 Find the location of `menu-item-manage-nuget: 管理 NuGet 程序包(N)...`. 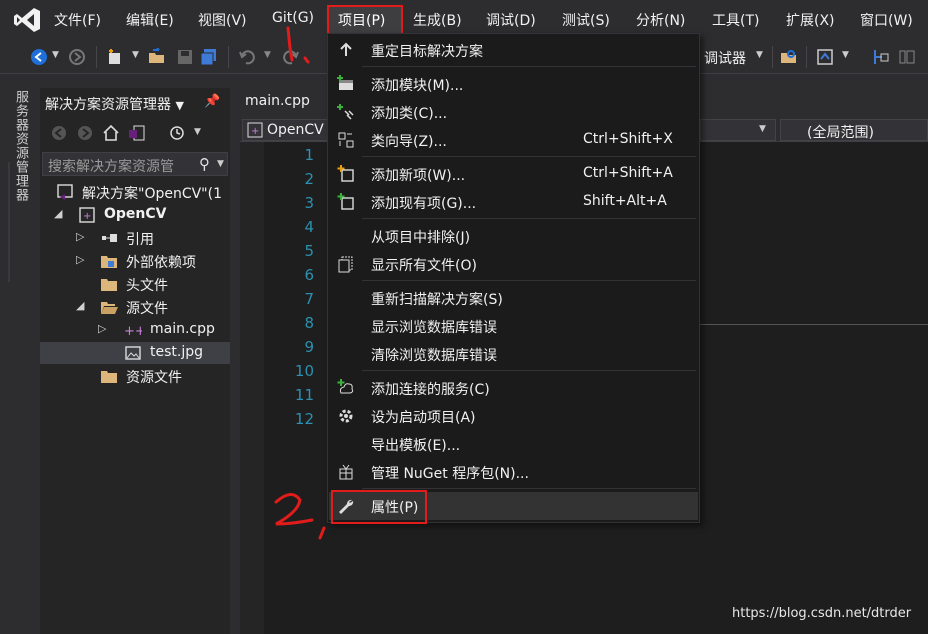

menu-item-manage-nuget: 管理 NuGet 程序包(N)... is located at coordinates (513, 472).